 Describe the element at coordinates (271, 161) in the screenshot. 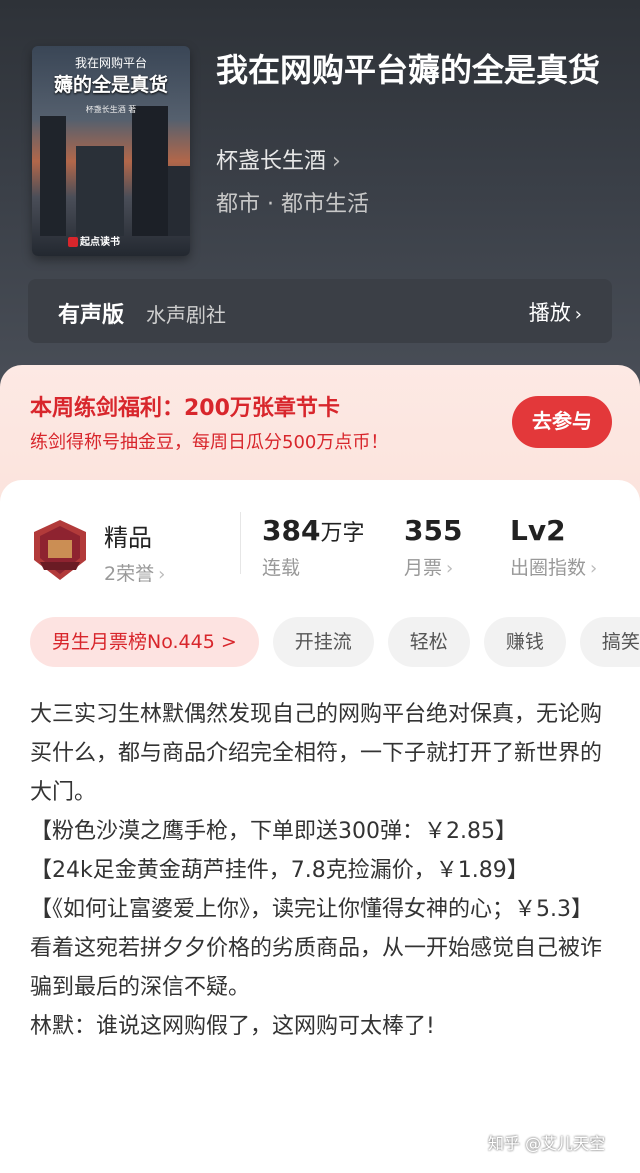

I see `author-name: 杯盏长生酒` at that location.